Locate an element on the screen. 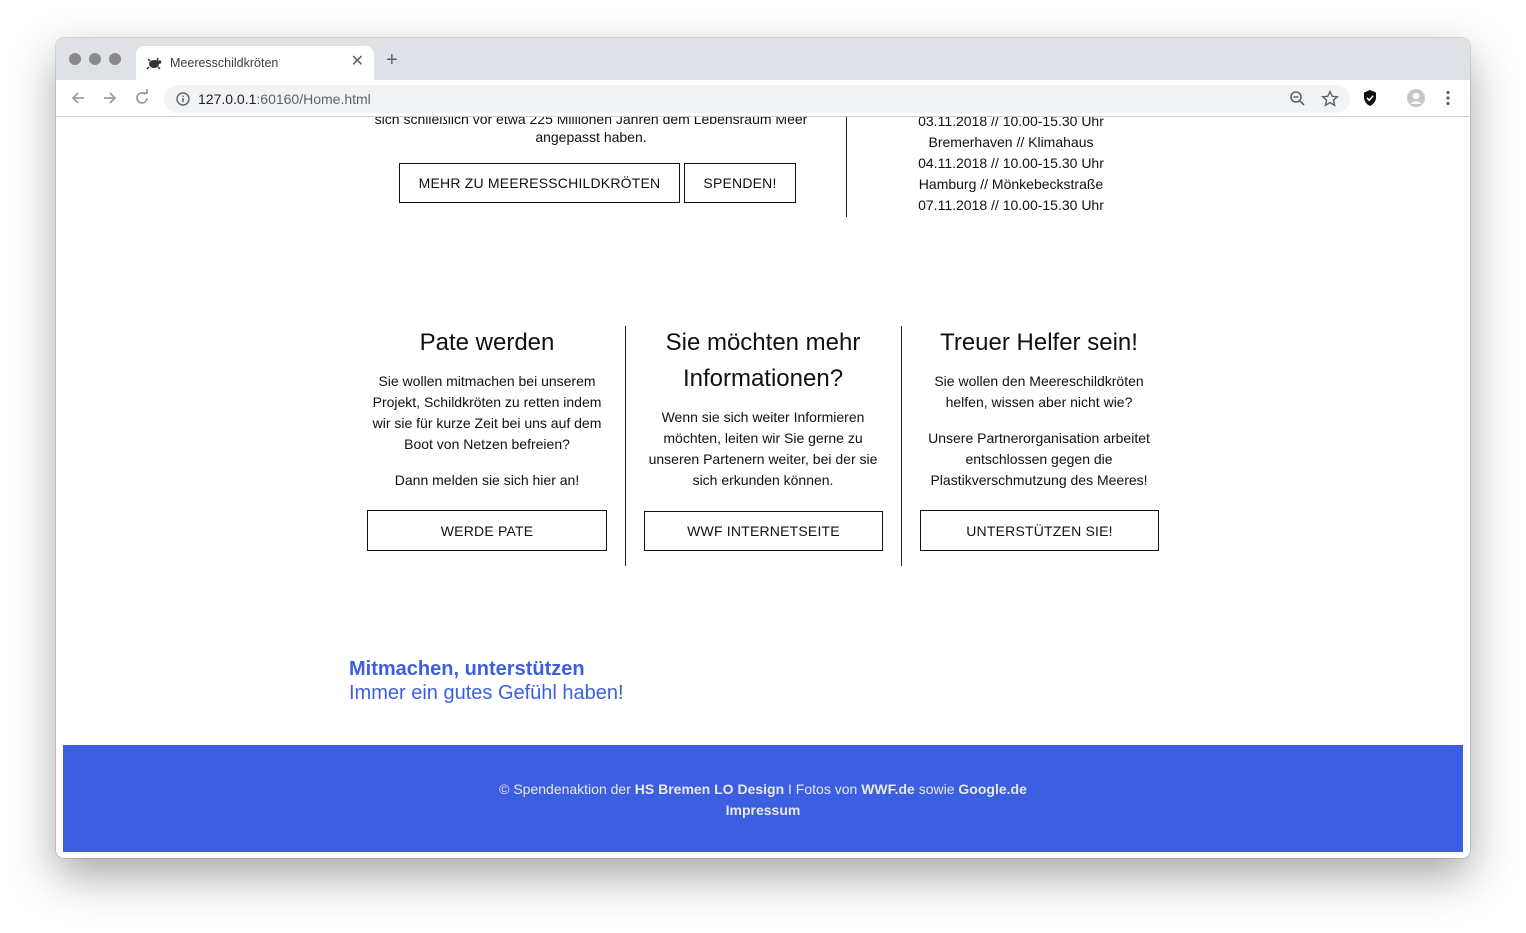  new-tab-button: + is located at coordinates (392, 60).